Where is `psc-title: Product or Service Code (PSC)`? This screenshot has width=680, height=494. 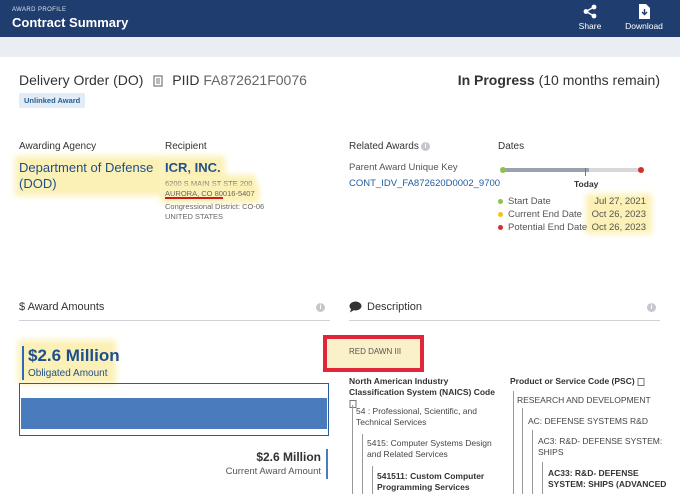
psc-title: Product or Service Code (PSC) is located at coordinates (577, 381).